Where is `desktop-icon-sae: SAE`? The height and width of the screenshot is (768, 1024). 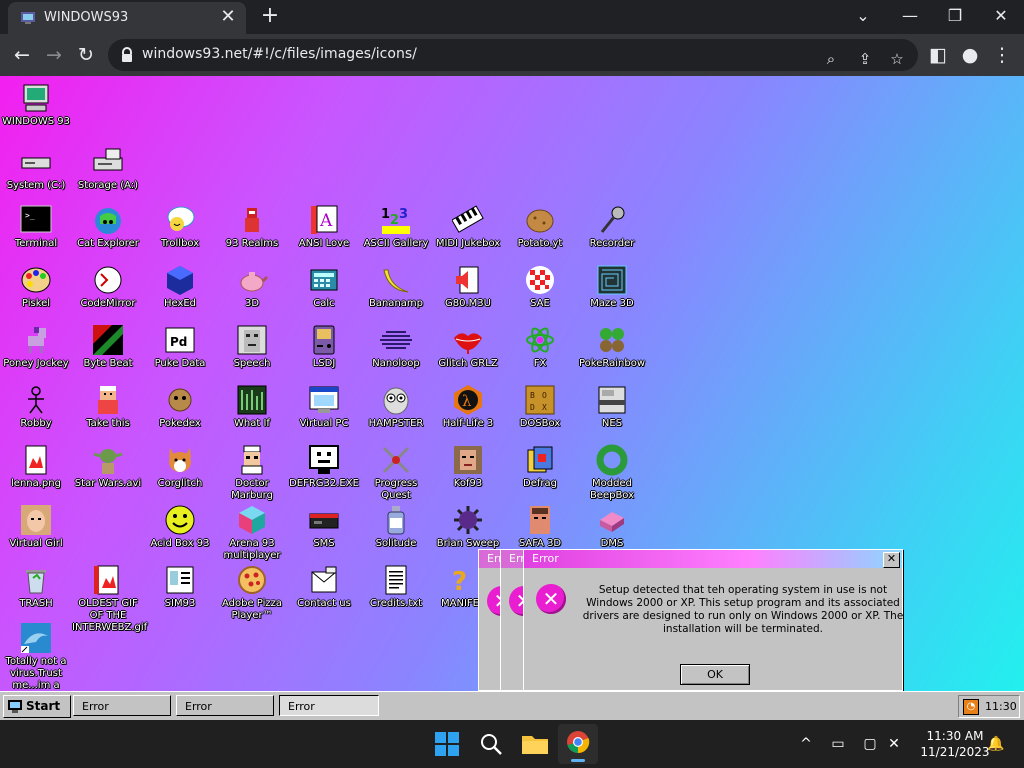
desktop-icon-sae: SAE is located at coordinates (540, 287).